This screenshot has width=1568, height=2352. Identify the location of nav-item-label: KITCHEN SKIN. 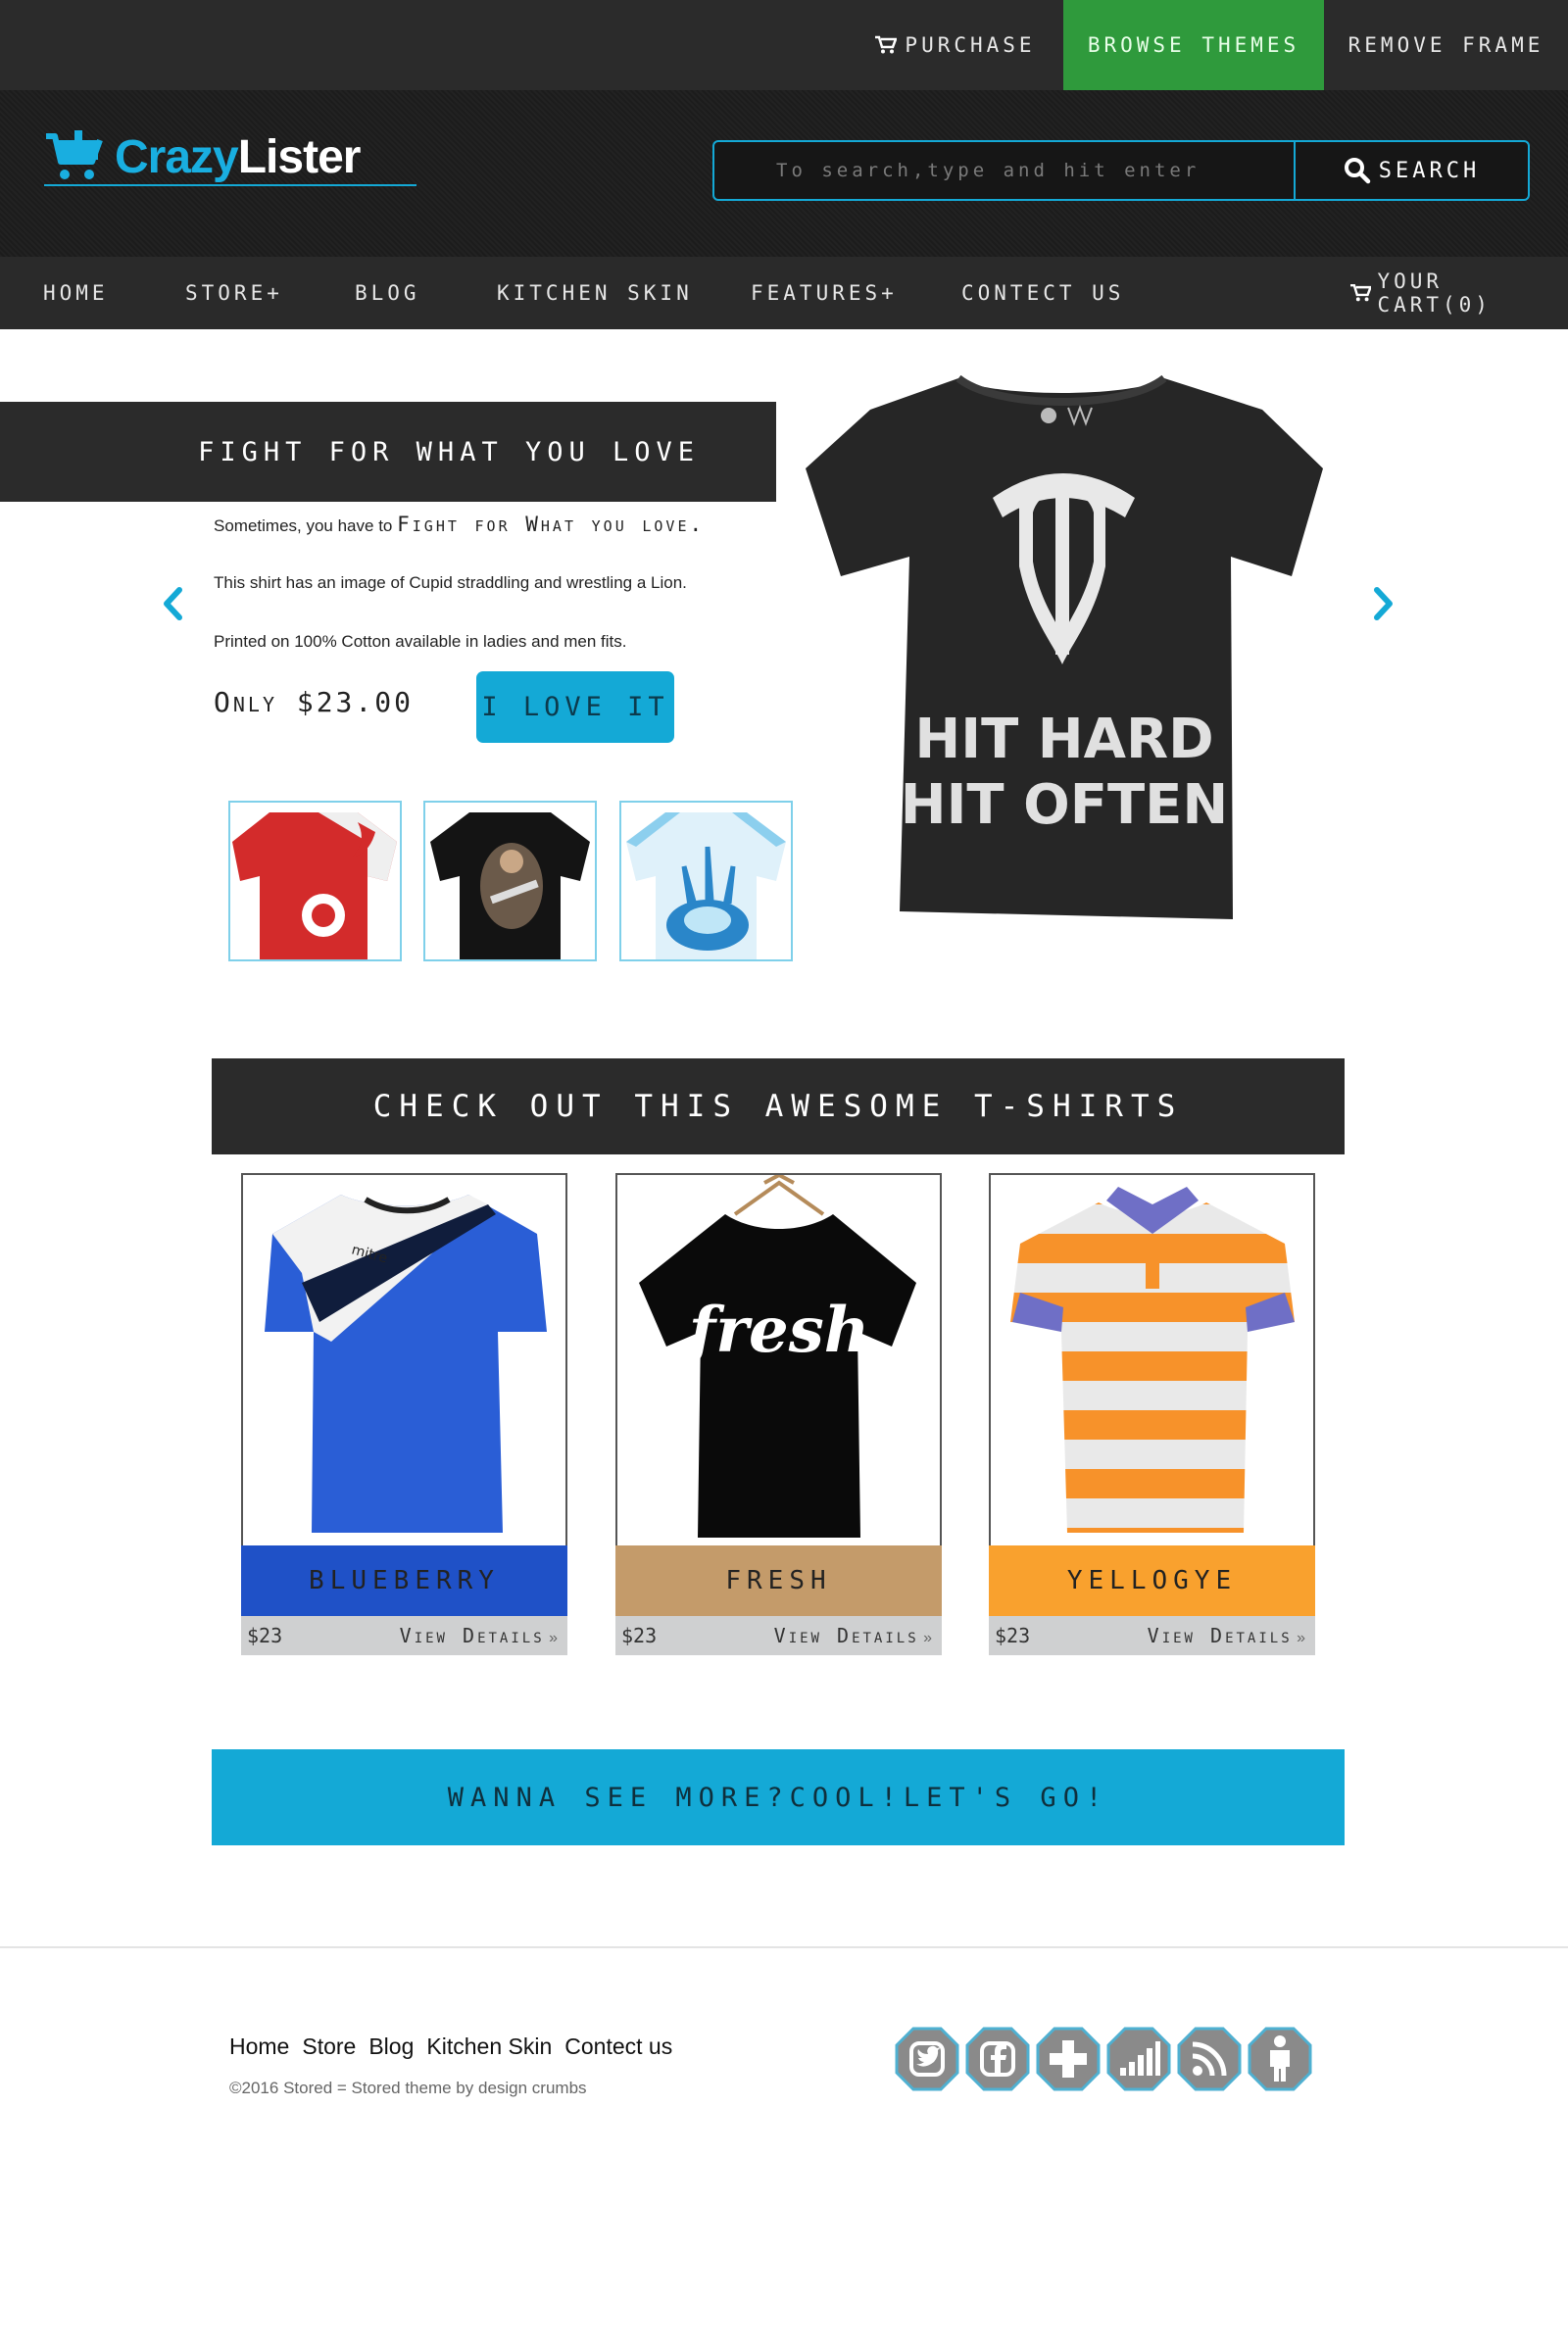
(595, 293).